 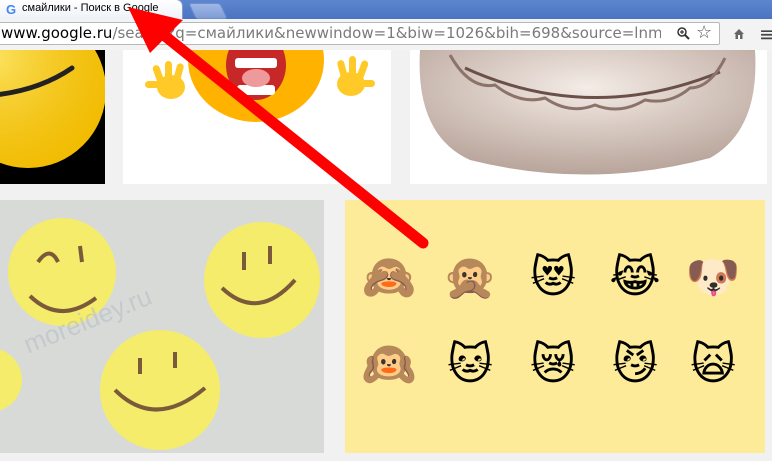 I want to click on emoji-crying-cat: 😿, so click(x=553, y=364).